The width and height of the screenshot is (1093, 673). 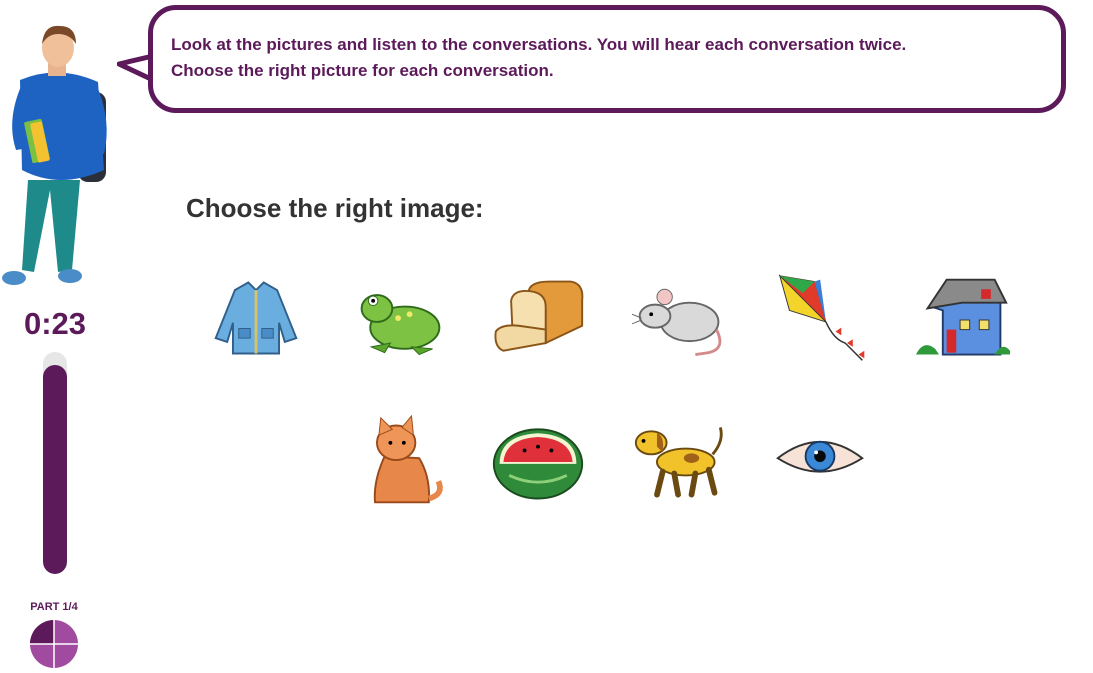 I want to click on jacket-icon, so click(x=256, y=318).